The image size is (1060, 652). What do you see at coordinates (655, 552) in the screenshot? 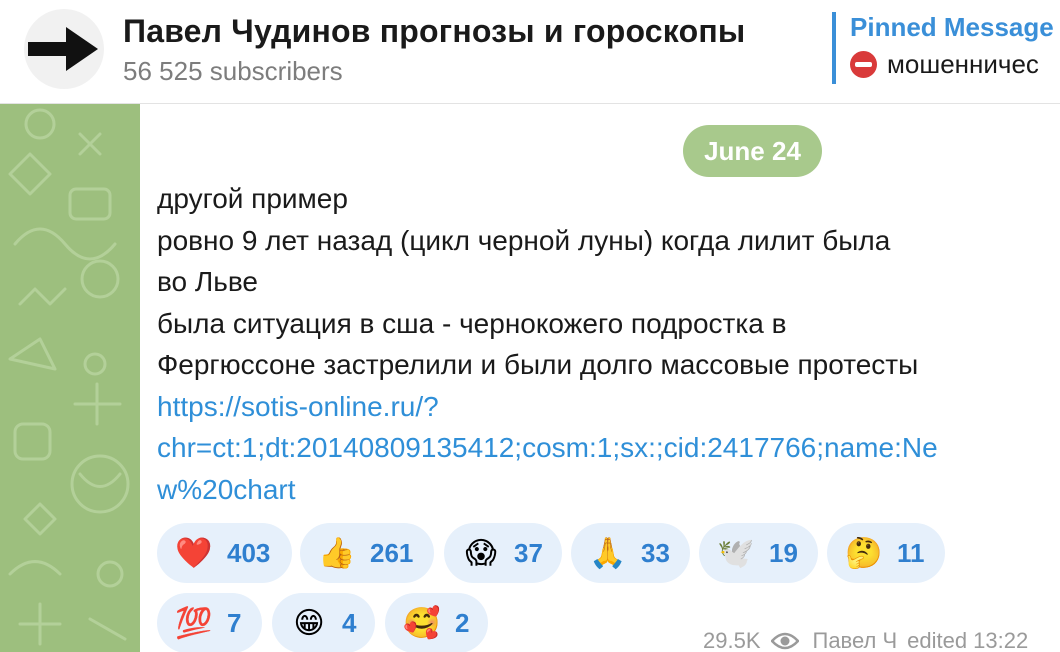
I see `reaction-count: 33` at bounding box center [655, 552].